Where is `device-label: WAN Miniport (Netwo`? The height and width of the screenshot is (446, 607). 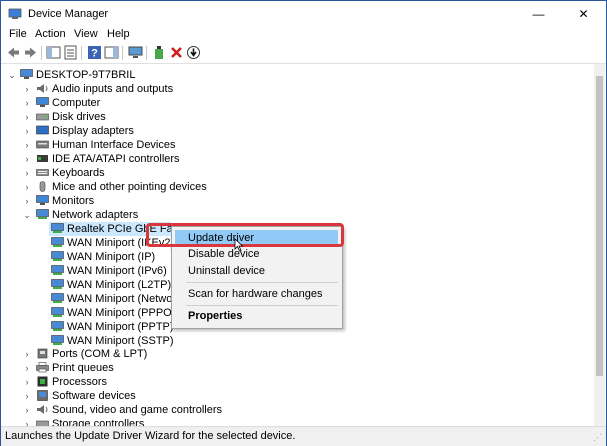 device-label: WAN Miniport (Netwo is located at coordinates (120, 299).